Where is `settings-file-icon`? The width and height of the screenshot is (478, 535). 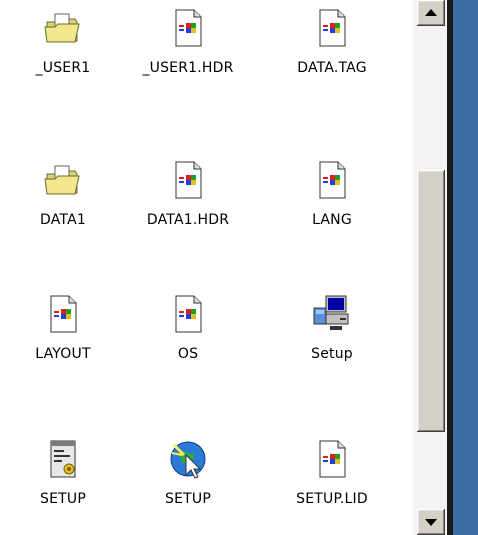
settings-file-icon is located at coordinates (63, 459).